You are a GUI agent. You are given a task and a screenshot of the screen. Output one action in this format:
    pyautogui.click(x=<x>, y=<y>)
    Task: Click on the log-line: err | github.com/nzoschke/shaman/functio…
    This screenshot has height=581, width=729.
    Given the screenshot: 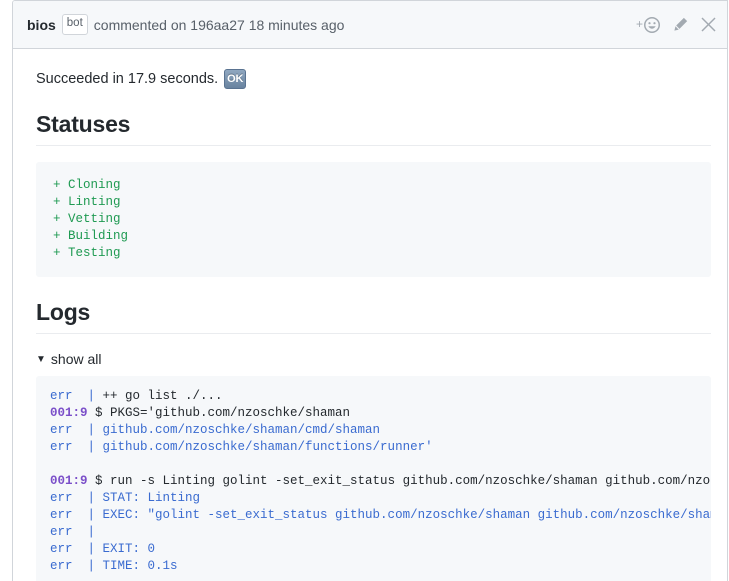 What is the action you would take?
    pyautogui.click(x=373, y=447)
    